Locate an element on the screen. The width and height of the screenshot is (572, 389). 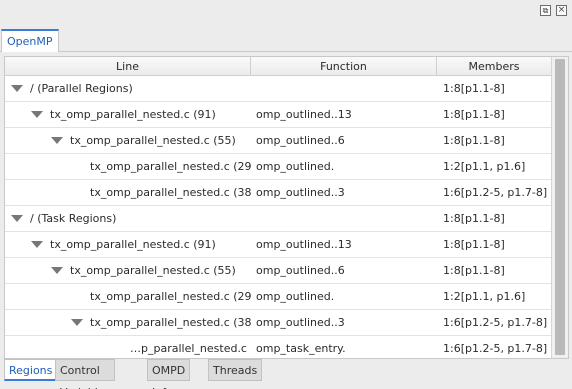
function-cell: omp_task_entry. is located at coordinates (301, 348).